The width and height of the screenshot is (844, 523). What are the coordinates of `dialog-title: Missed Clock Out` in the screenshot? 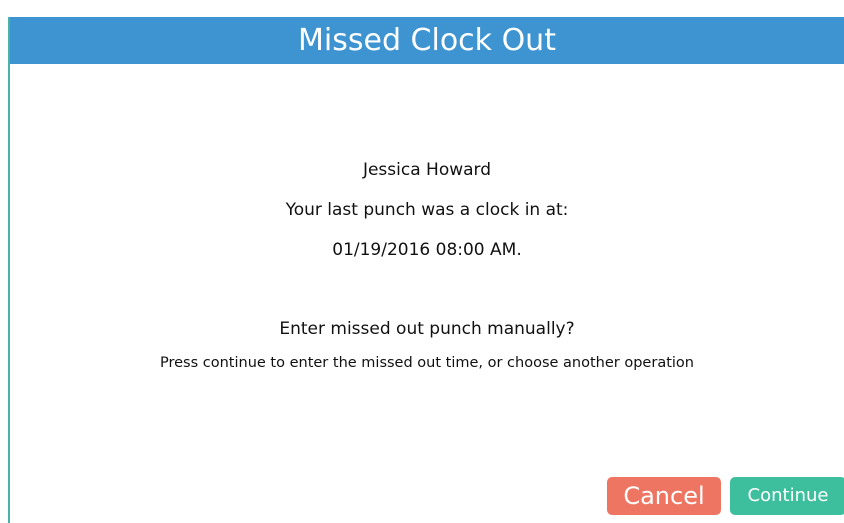 It's located at (427, 40).